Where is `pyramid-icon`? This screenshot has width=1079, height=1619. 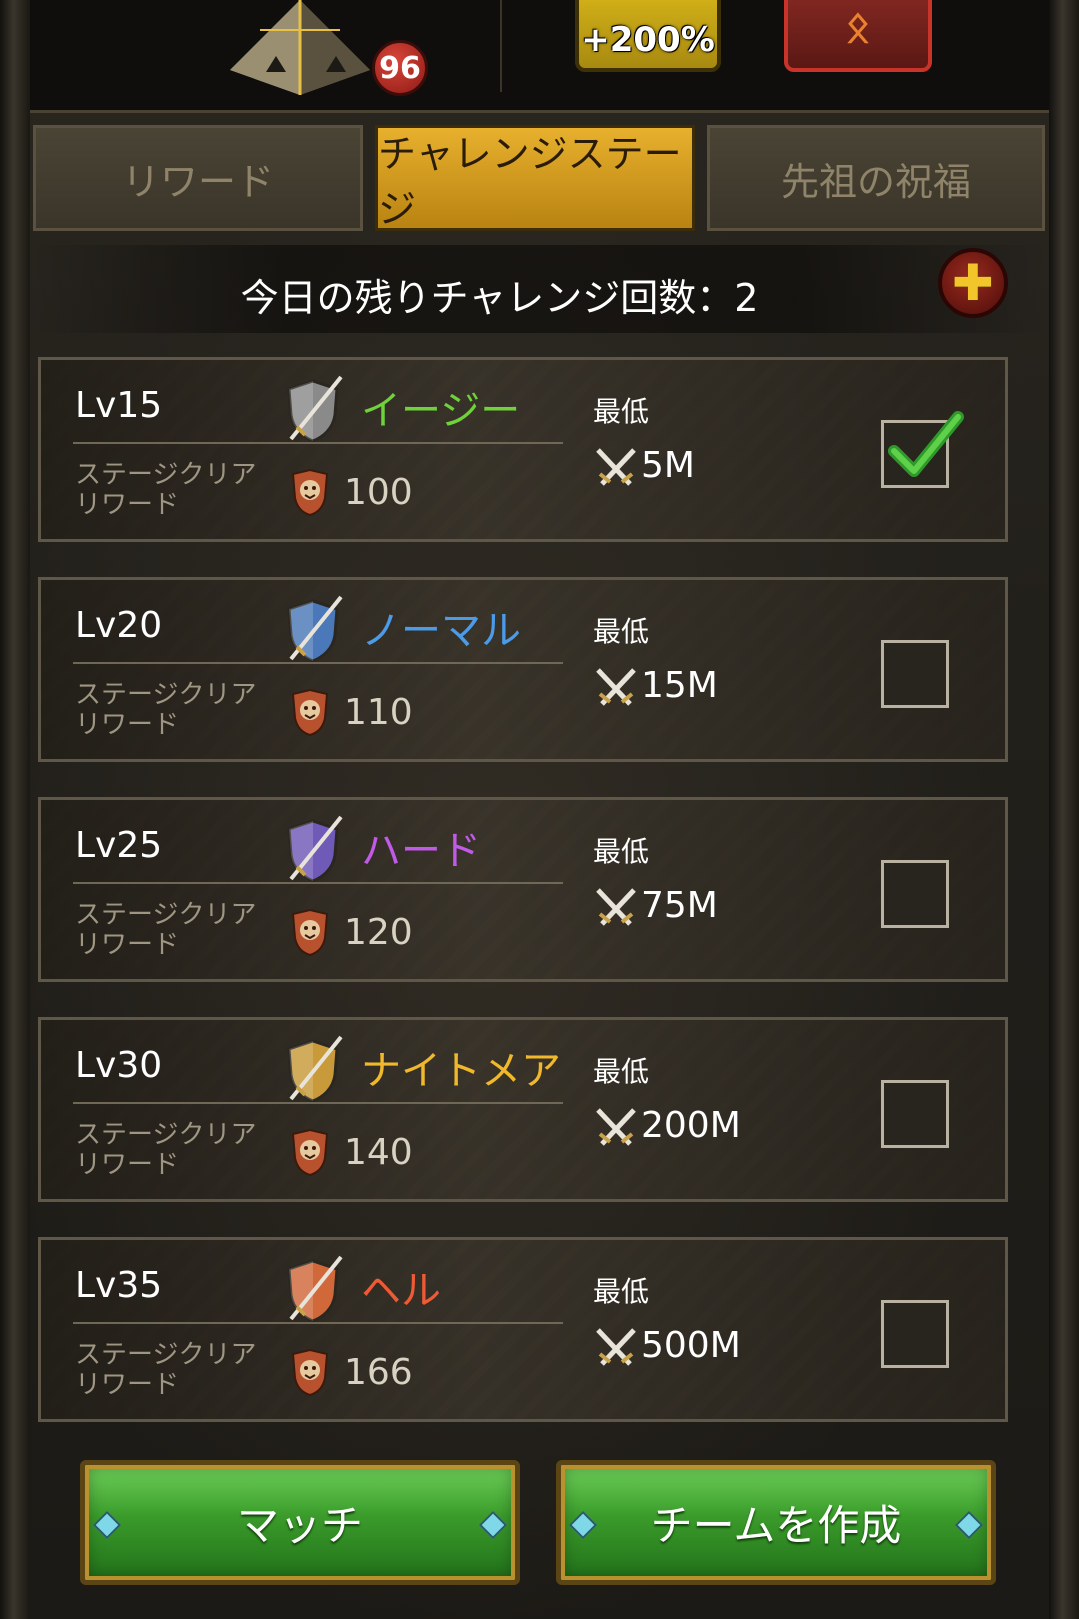 pyramid-icon is located at coordinates (300, 47).